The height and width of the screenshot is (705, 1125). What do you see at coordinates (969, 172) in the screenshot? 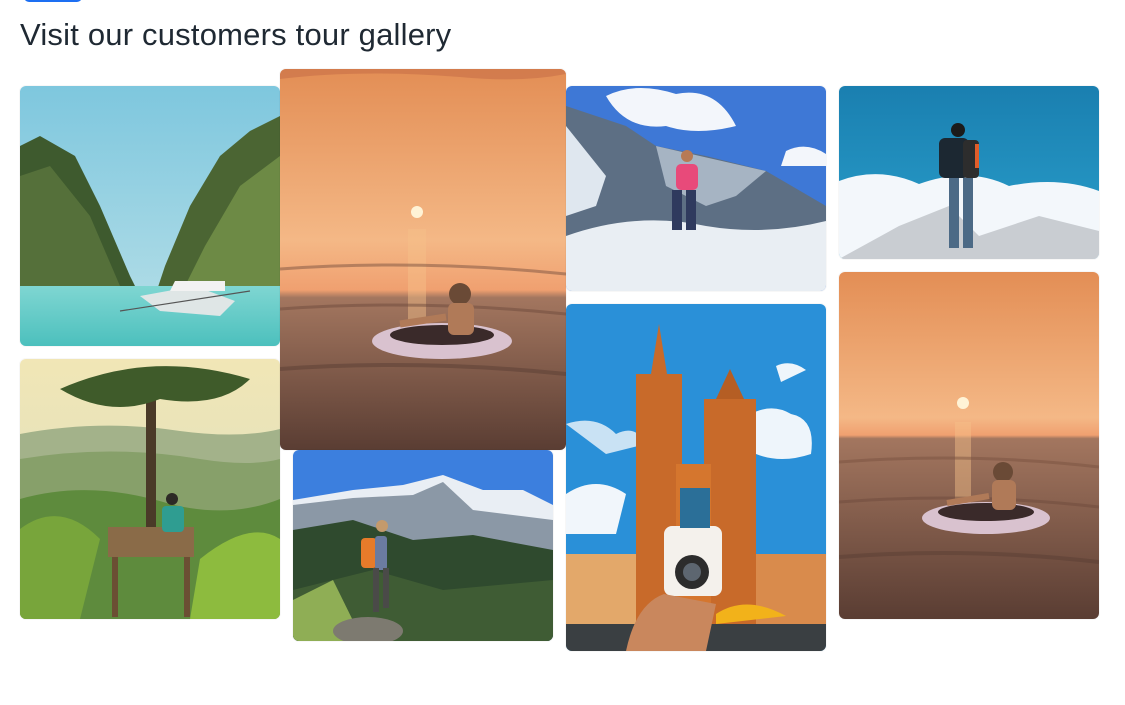
I see `gallery-image-hiker-clouds` at bounding box center [969, 172].